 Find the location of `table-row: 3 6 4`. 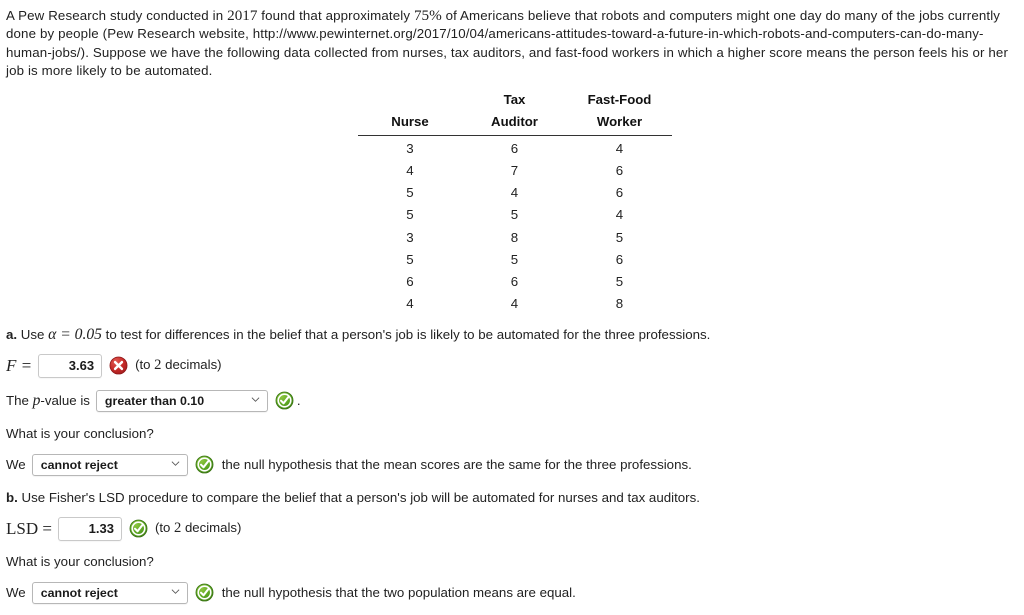

table-row: 3 6 4 is located at coordinates (515, 148).